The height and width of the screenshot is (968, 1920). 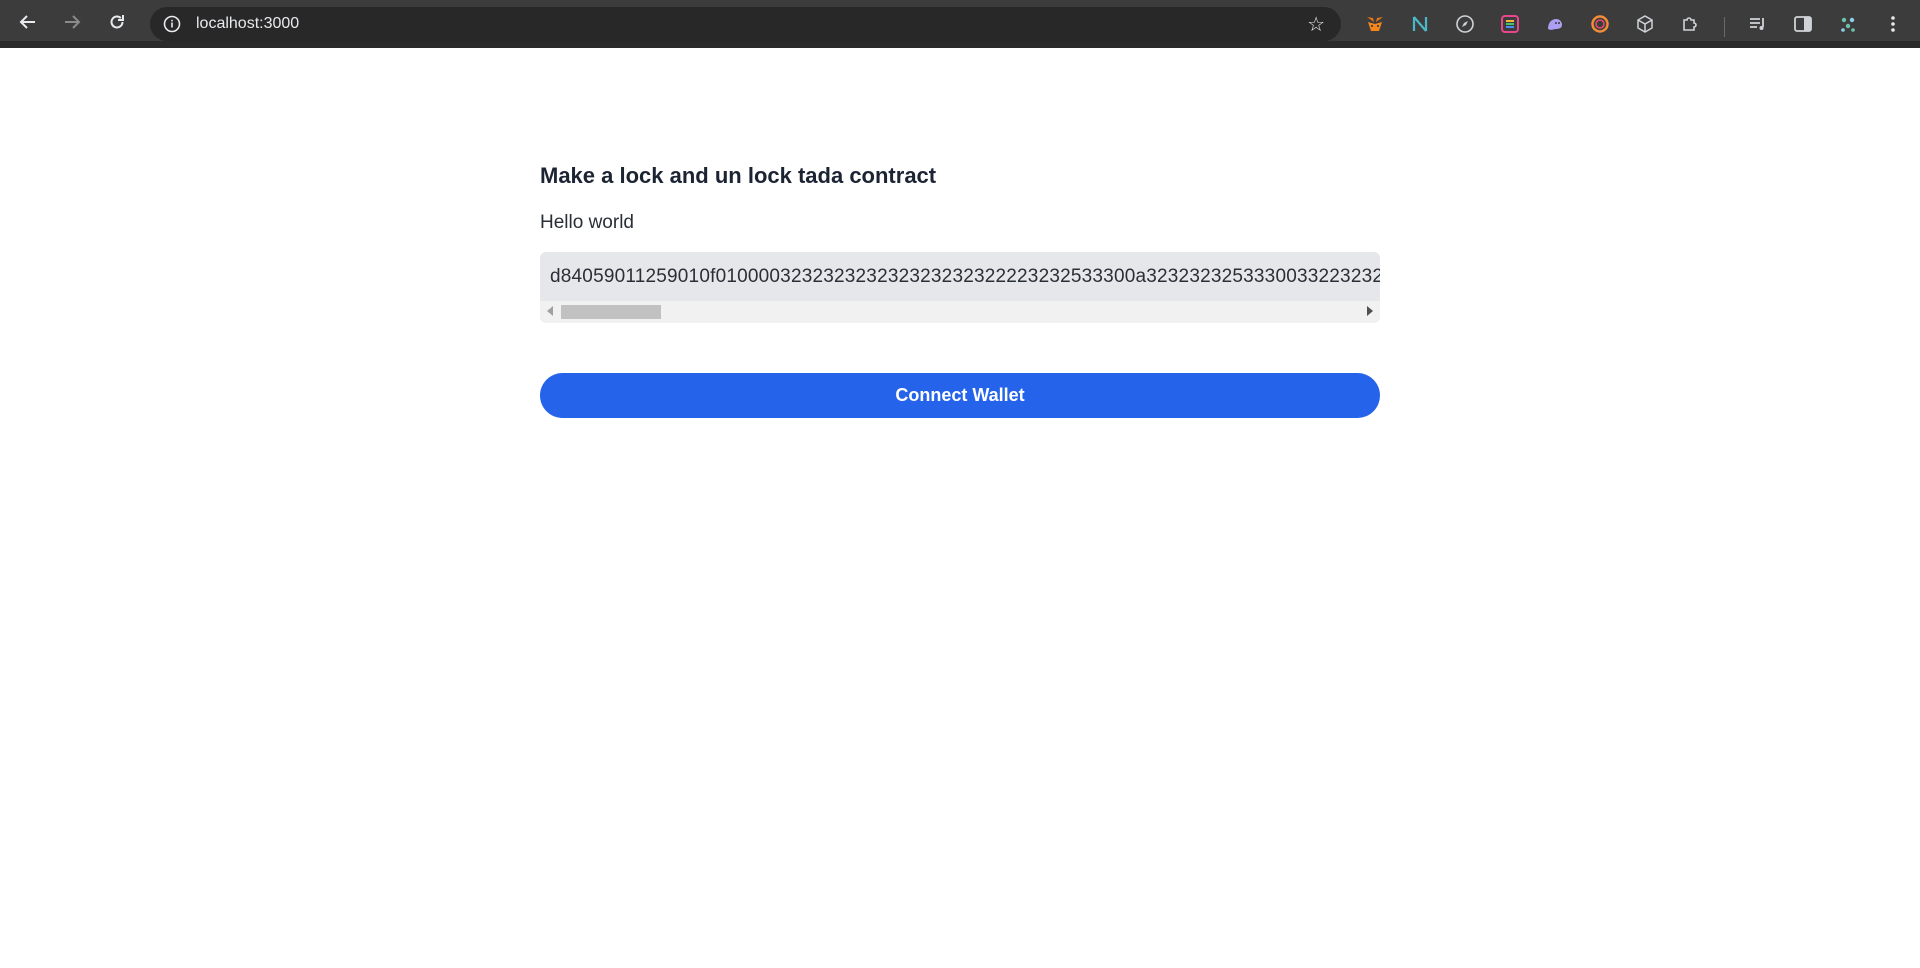 I want to click on reload-icon, so click(x=117, y=22).